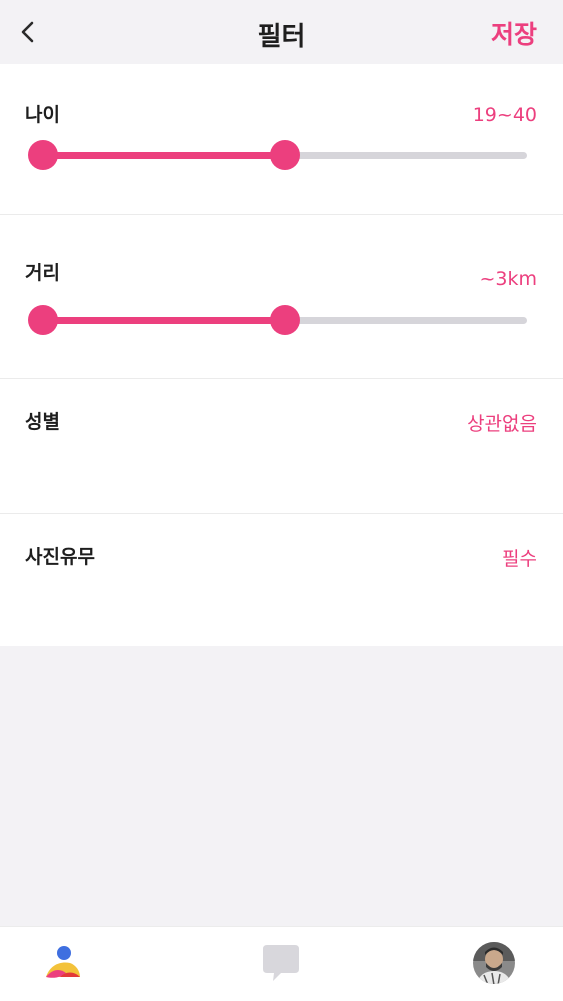  Describe the element at coordinates (42, 115) in the screenshot. I see `age-label: 나이` at that location.